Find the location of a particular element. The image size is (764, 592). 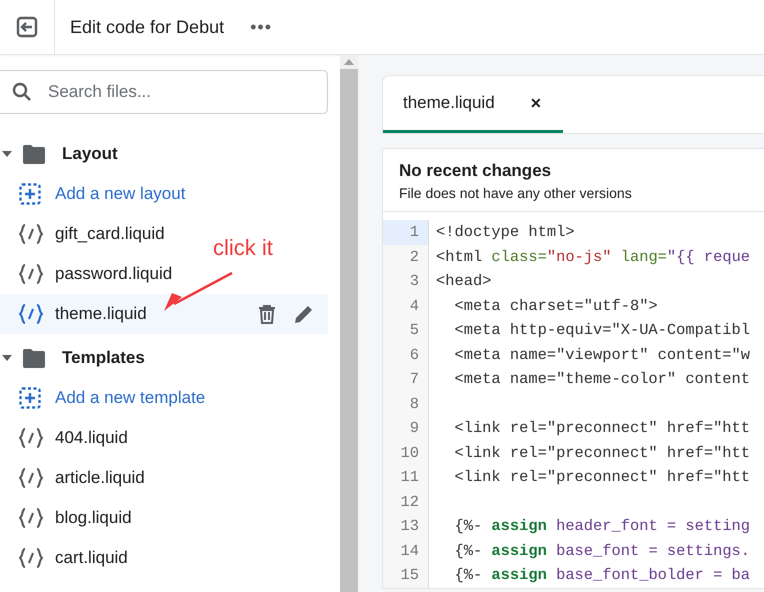

line-number: 11 is located at coordinates (406, 477).